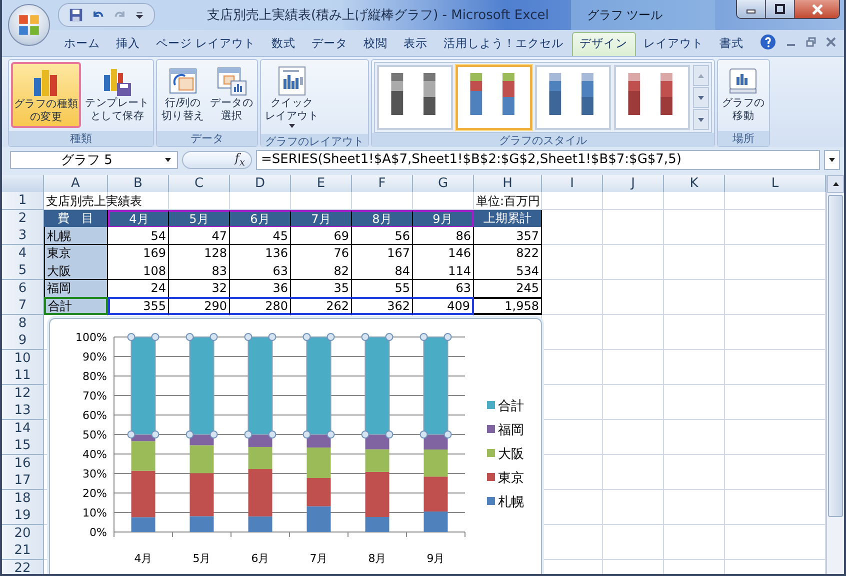 The height and width of the screenshot is (576, 846). What do you see at coordinates (94, 493) in the screenshot?
I see `axis-label: 20%` at bounding box center [94, 493].